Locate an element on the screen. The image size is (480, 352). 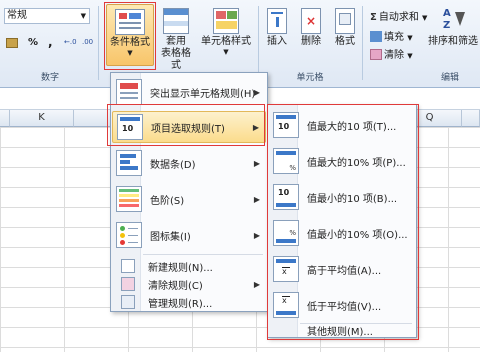
format-icon is located at coordinates (345, 21).